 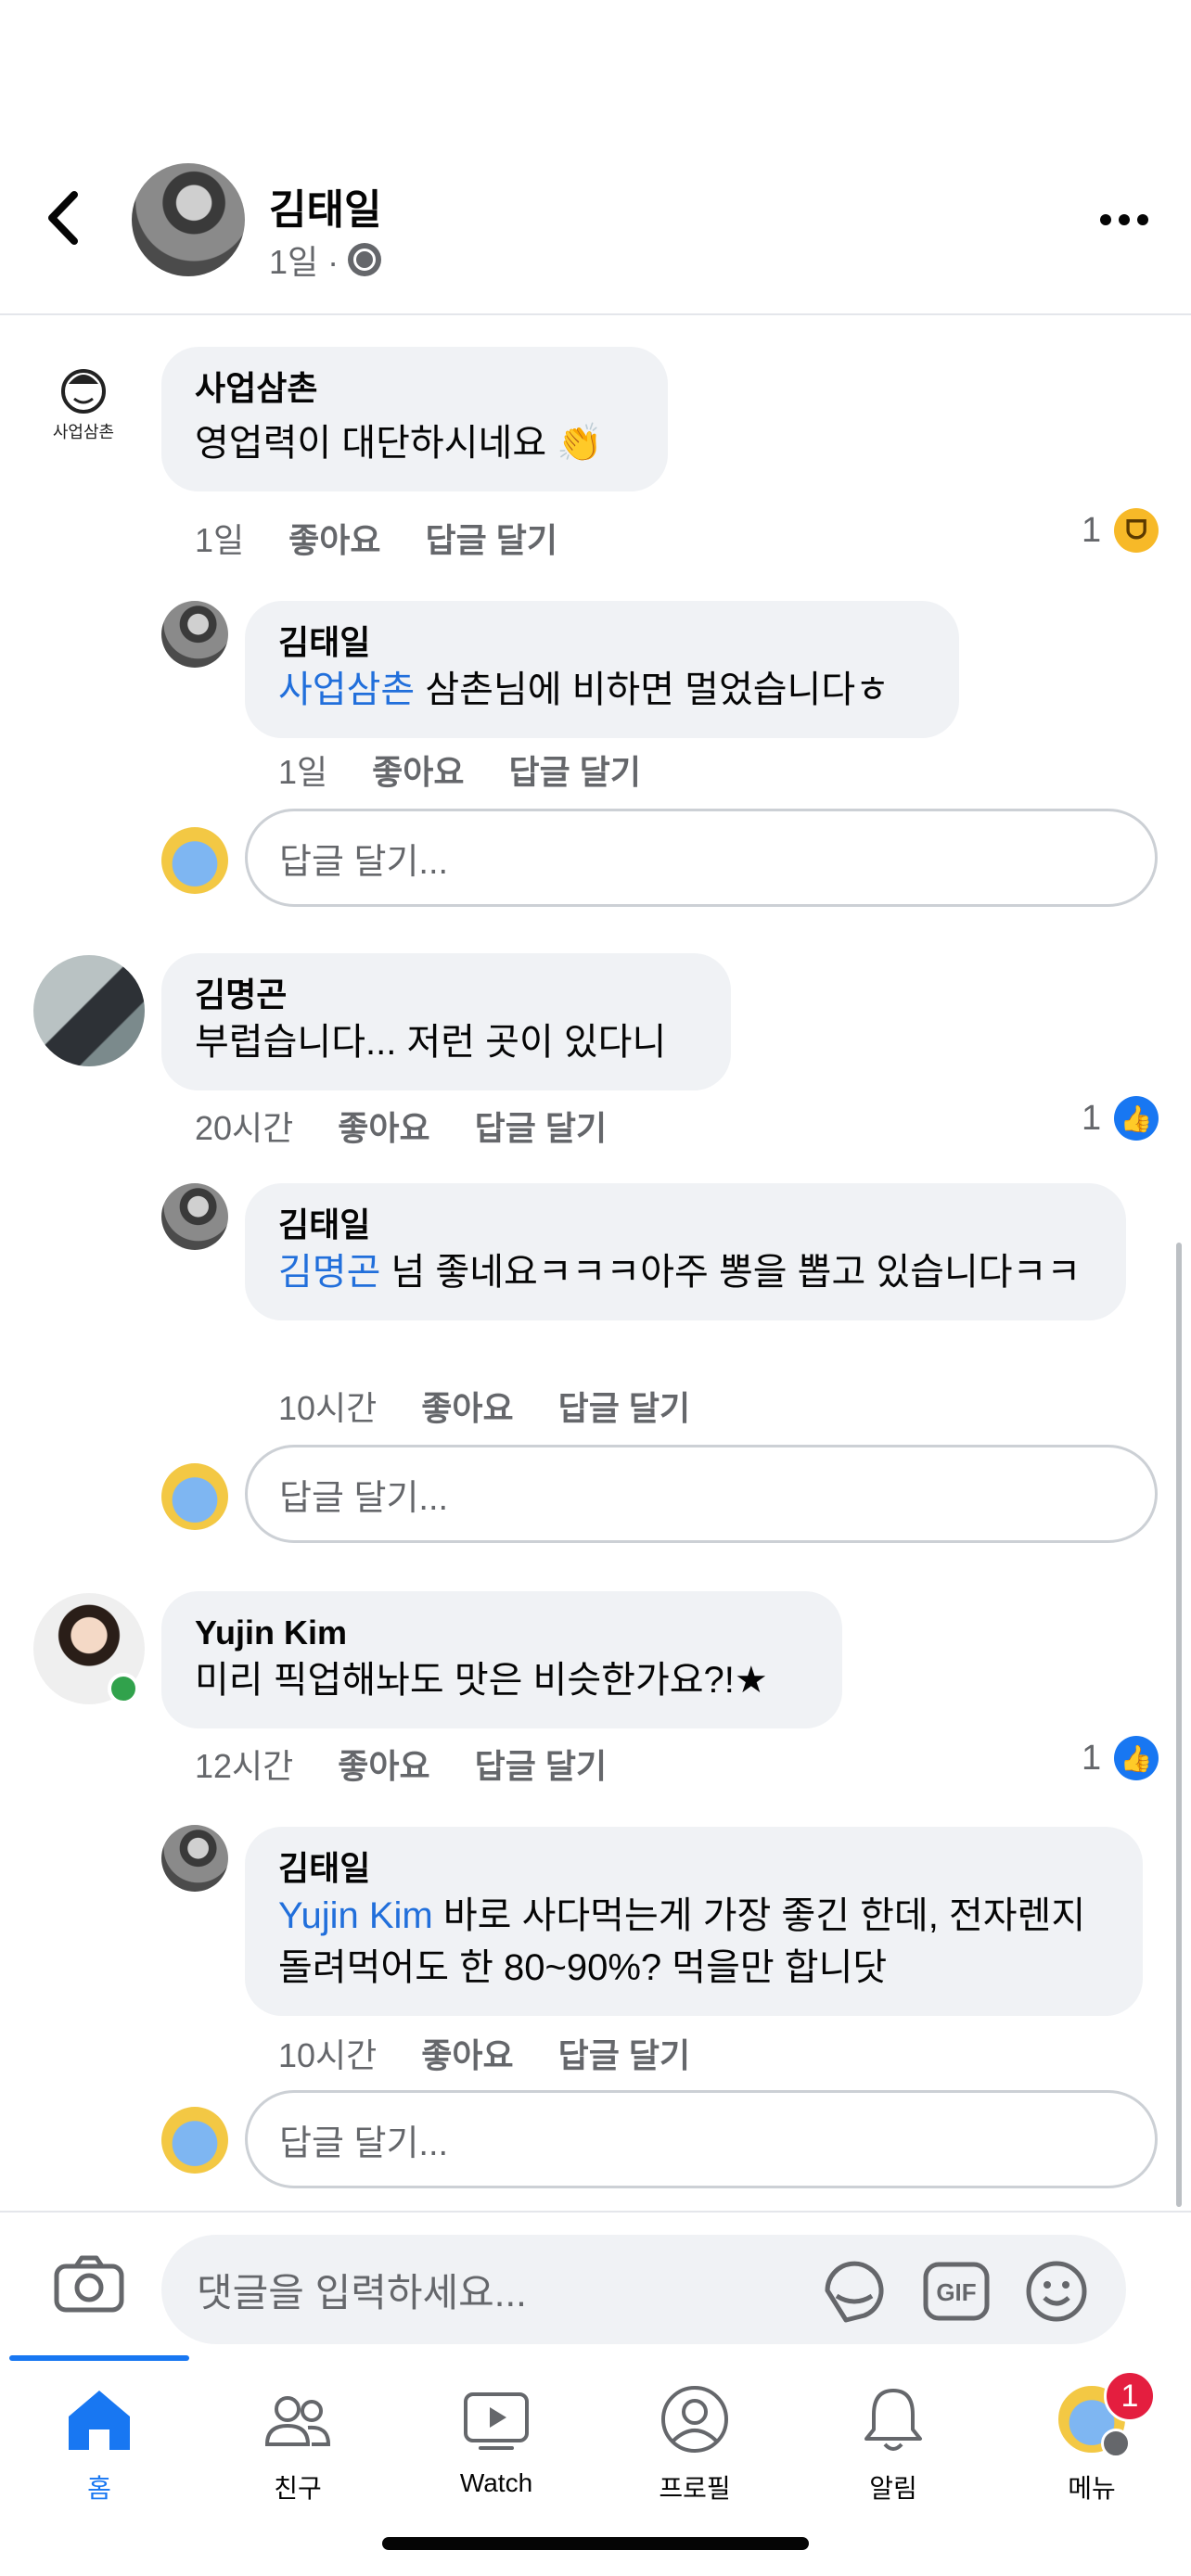 I want to click on reply-bubble: 김태일 김명곤 넘 좋네요ㅋㅋㅋ아주 뽕을 뽑고 있습니다ㅋㅋ, so click(x=686, y=1251).